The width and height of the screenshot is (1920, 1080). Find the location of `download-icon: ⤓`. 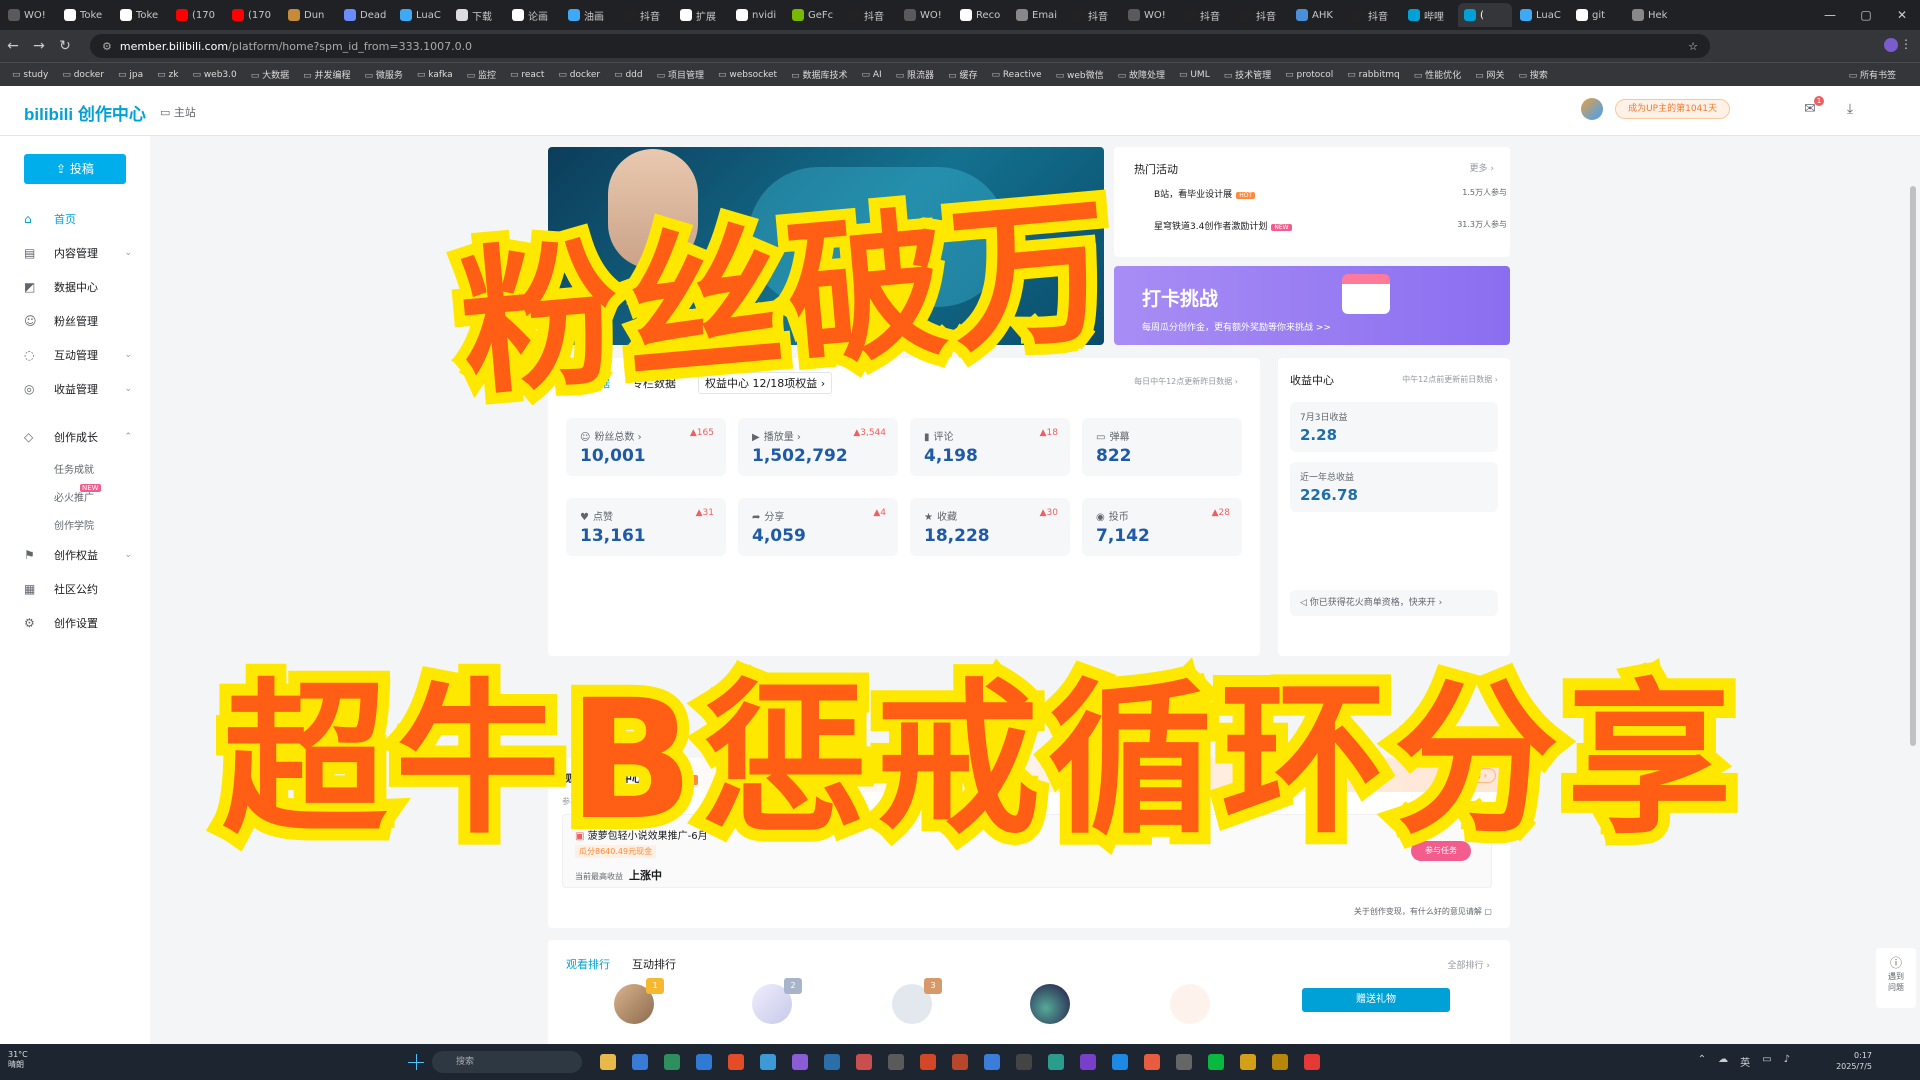

download-icon: ⤓ is located at coordinates (1850, 109).